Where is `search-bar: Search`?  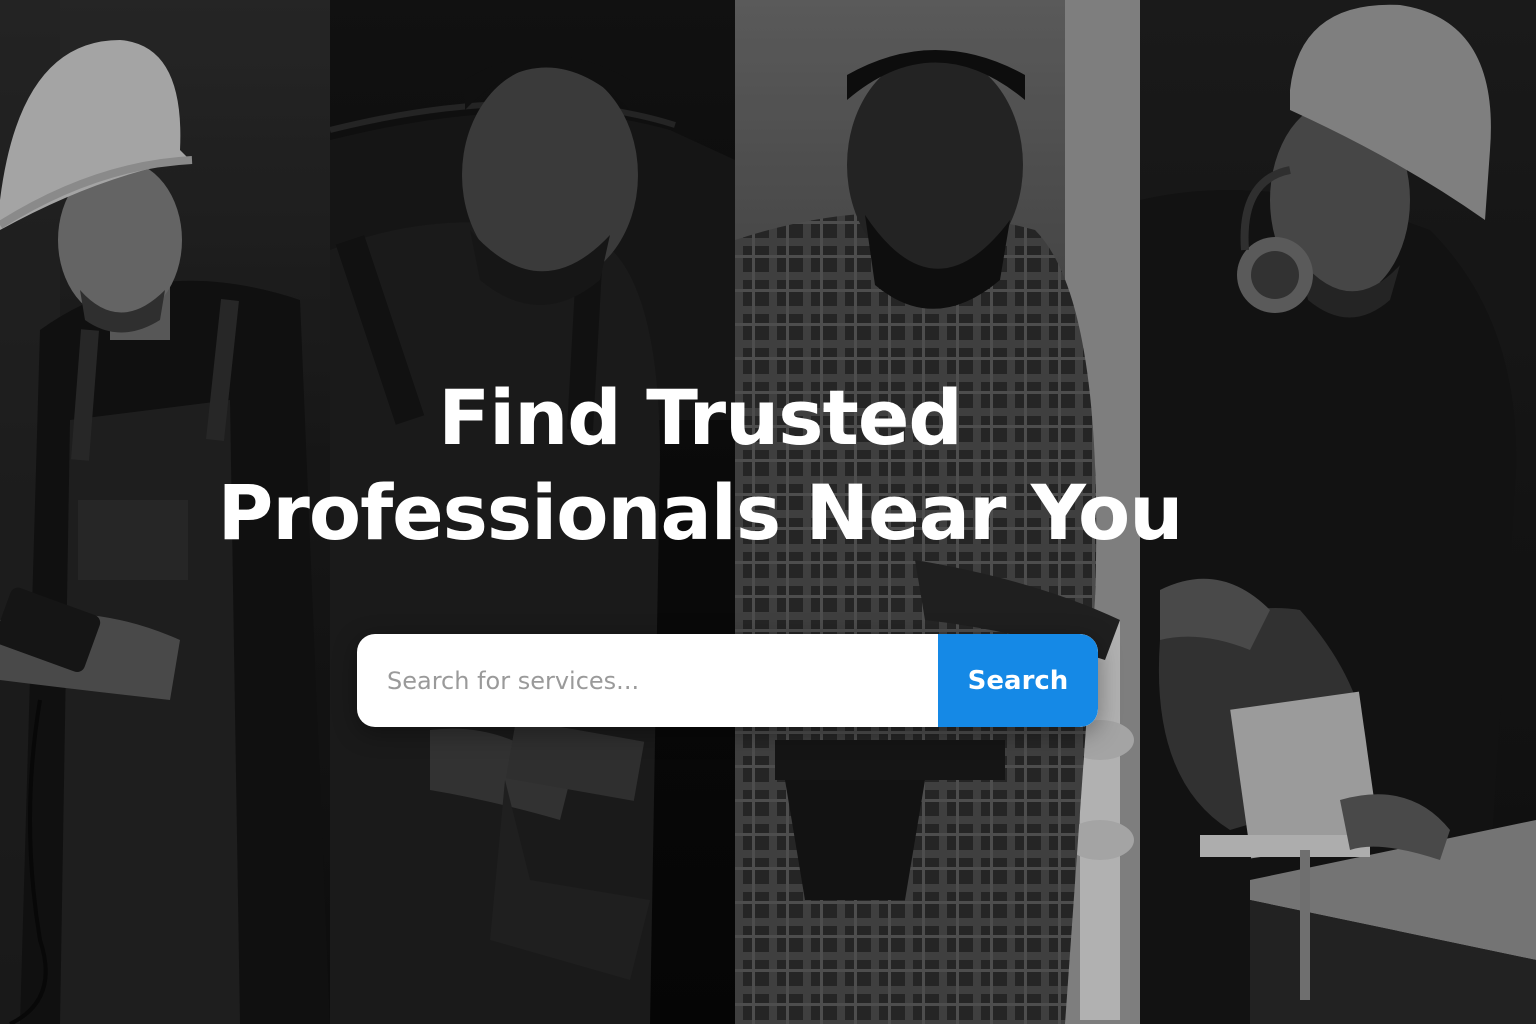
search-bar: Search is located at coordinates (727, 680).